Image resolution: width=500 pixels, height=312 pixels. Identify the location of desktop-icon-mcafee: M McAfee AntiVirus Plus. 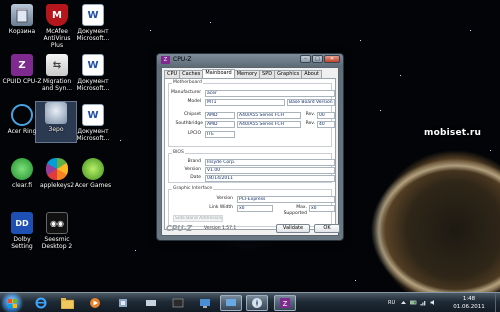
(57, 26).